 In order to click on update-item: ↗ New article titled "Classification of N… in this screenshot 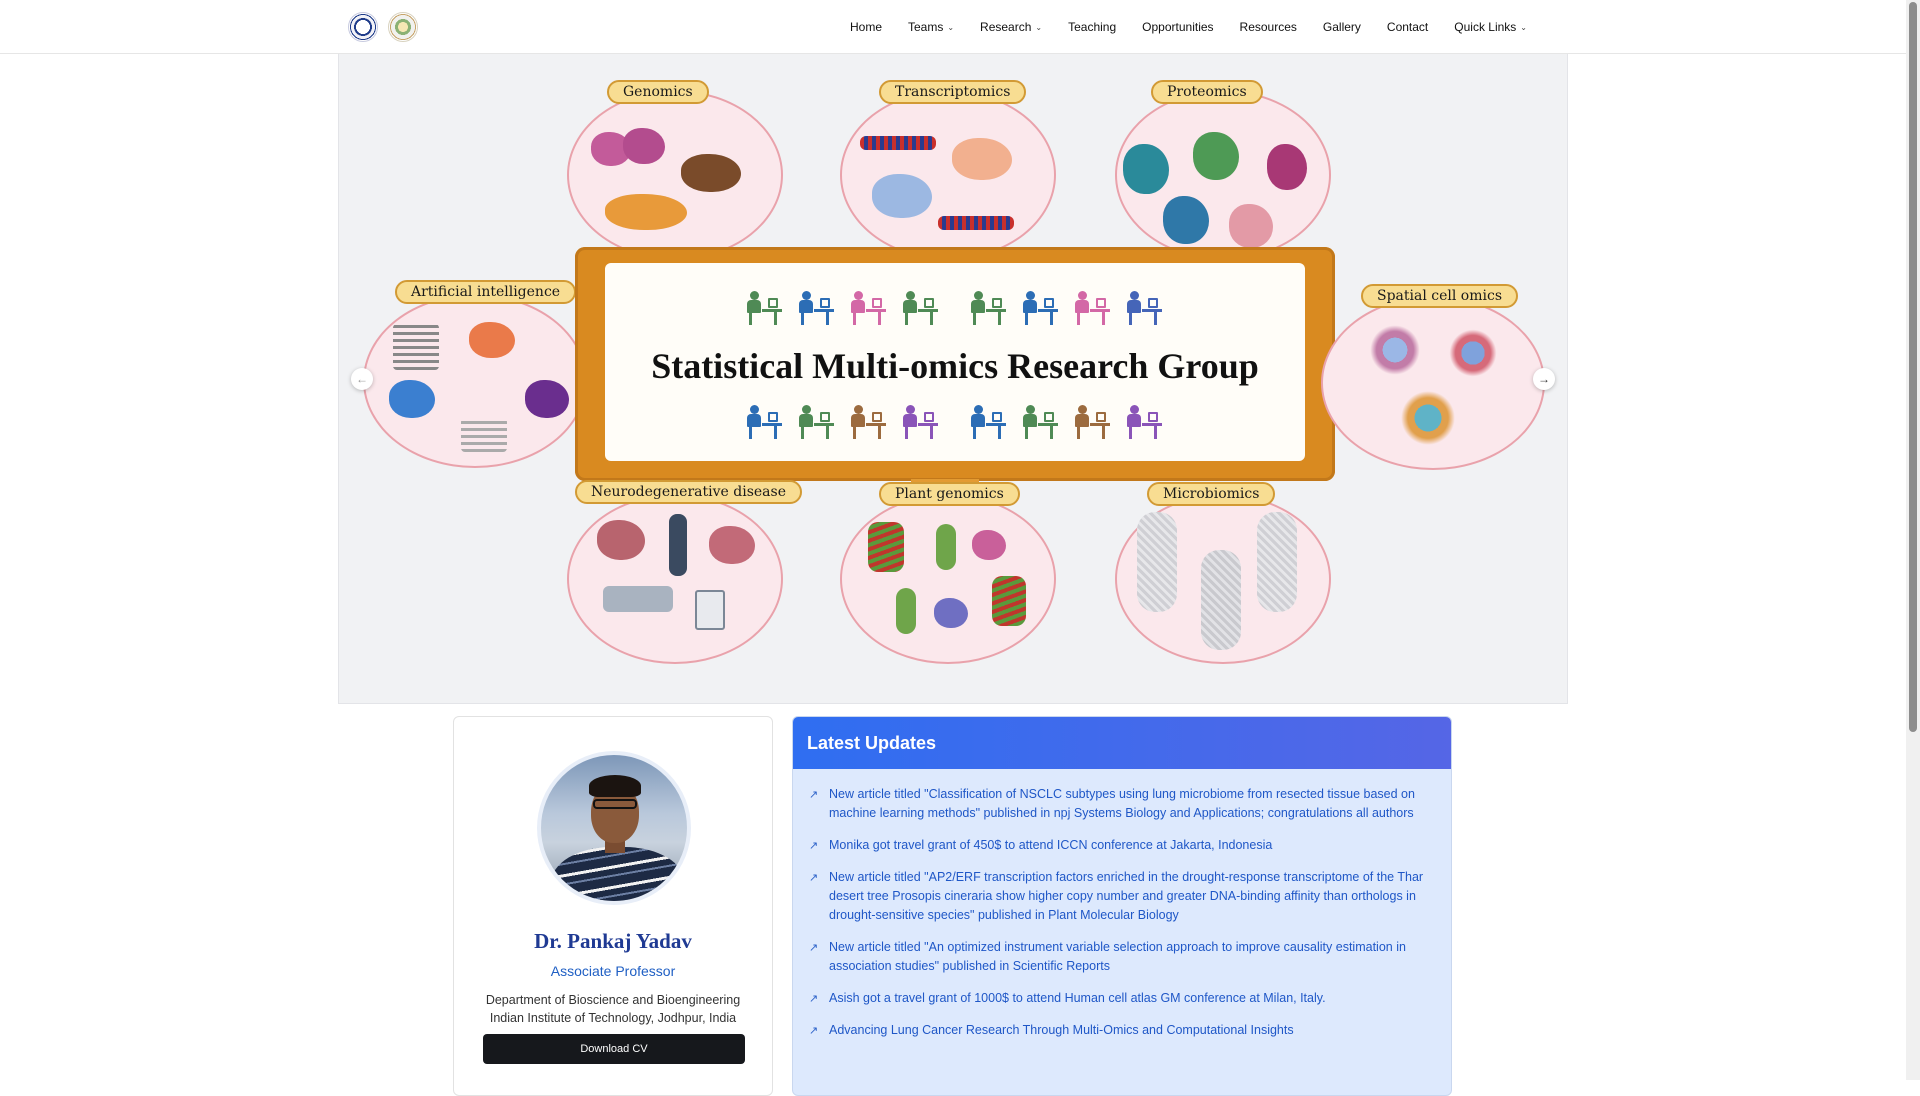, I will do `click(1121, 804)`.